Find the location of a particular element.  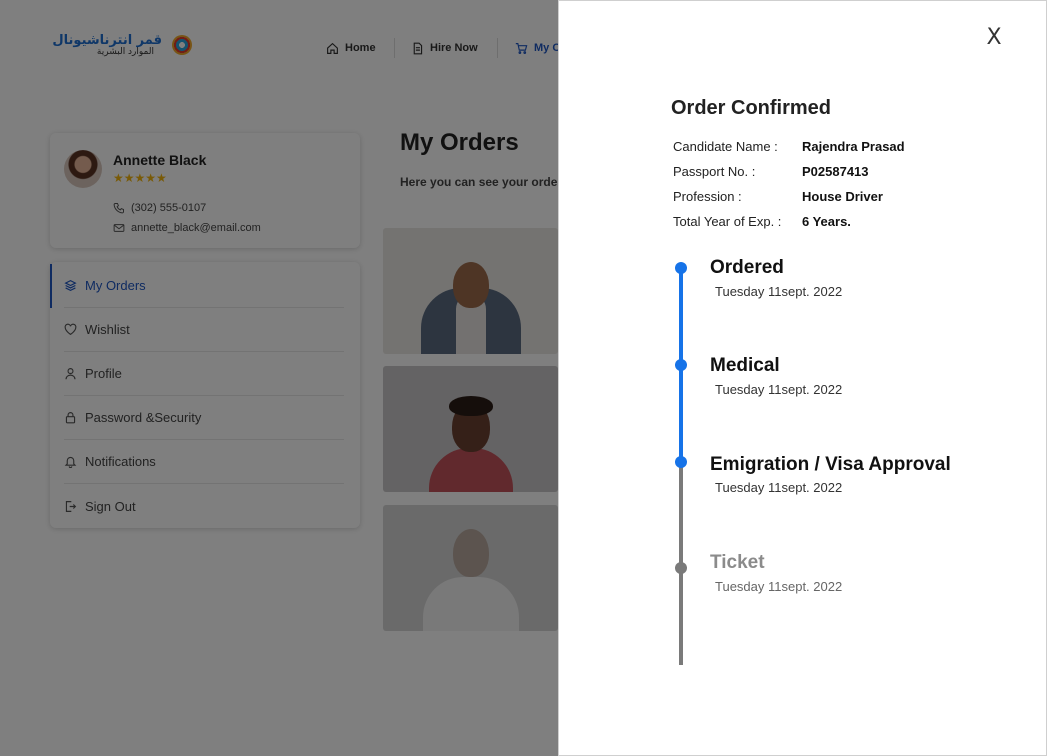

step-title-ticket: Ticket is located at coordinates (737, 562).